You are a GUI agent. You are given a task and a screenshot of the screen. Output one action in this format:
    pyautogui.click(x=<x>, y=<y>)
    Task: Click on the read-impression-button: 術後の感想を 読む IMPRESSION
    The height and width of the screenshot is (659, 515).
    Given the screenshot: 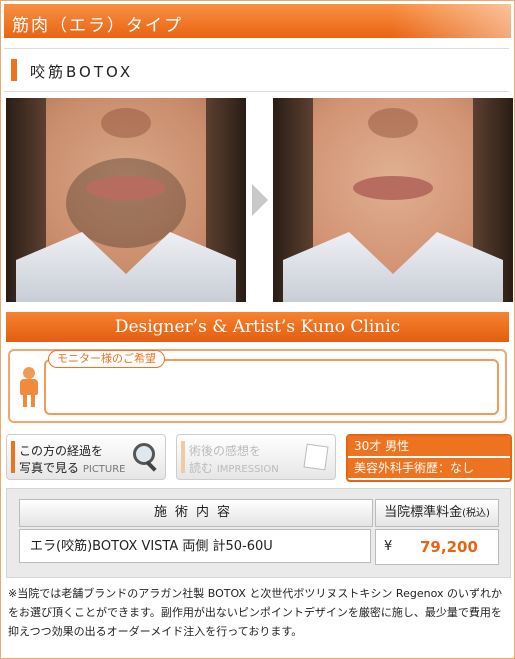 What is the action you would take?
    pyautogui.click(x=256, y=457)
    